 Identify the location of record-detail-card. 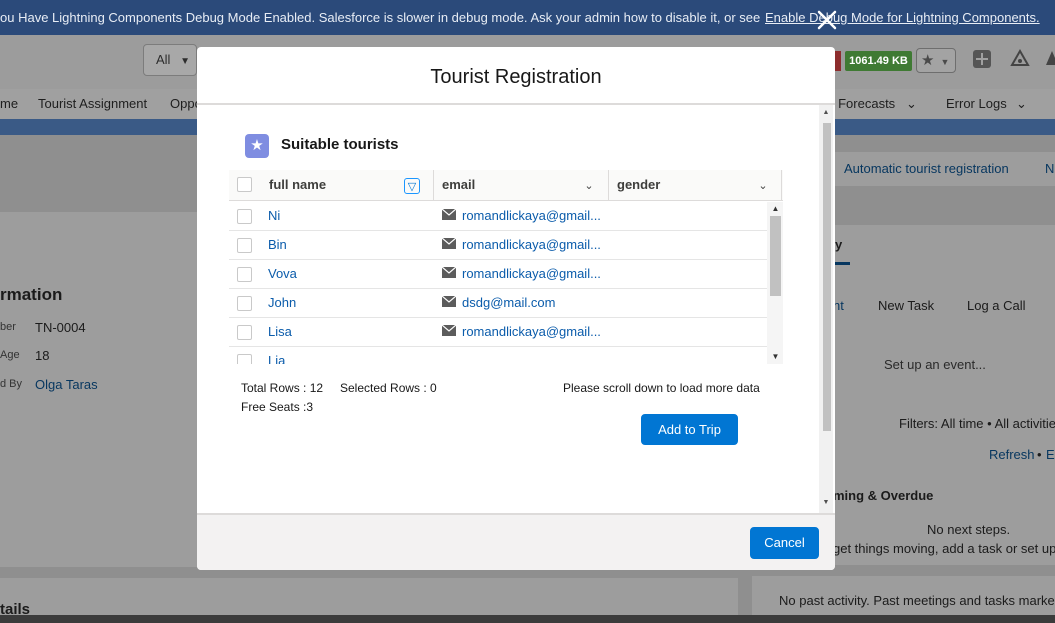
(100, 389).